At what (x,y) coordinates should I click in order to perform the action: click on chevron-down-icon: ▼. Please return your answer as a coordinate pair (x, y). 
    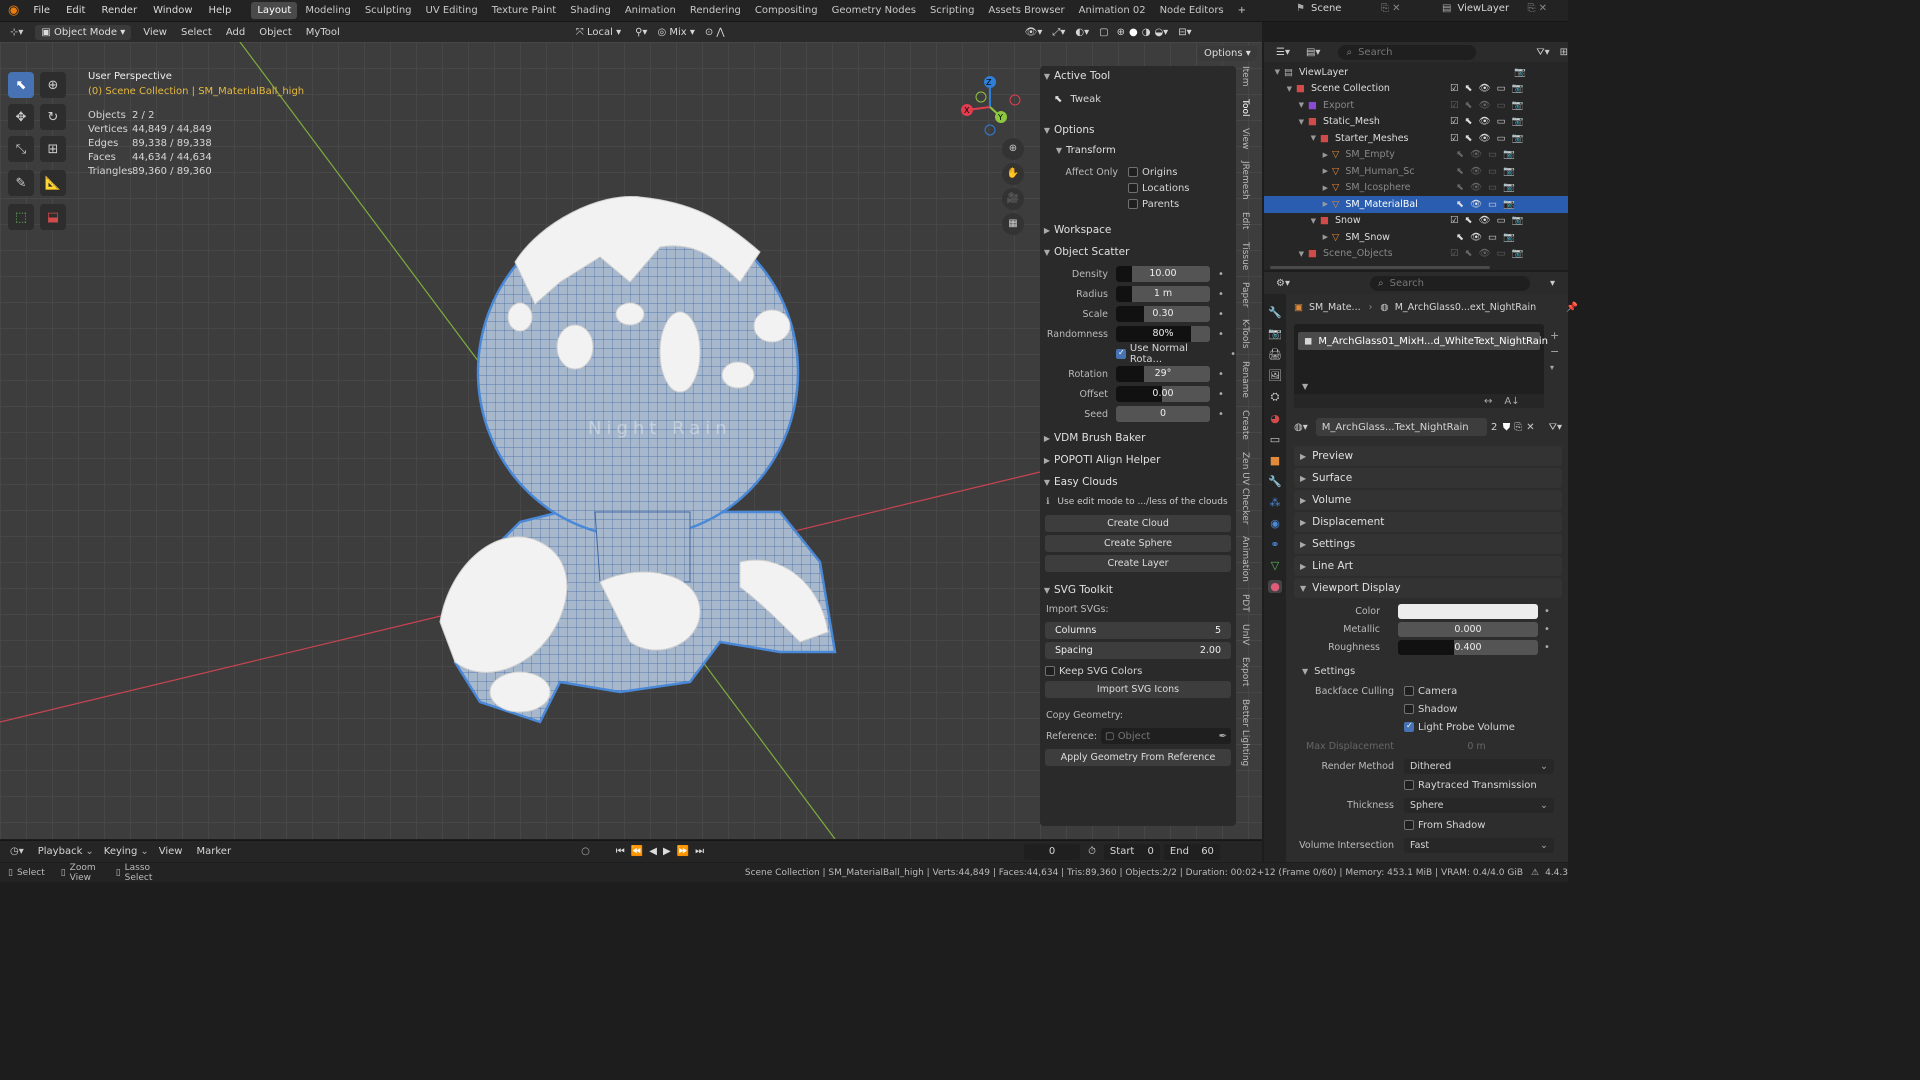
    Looking at the image, I should click on (1305, 386).